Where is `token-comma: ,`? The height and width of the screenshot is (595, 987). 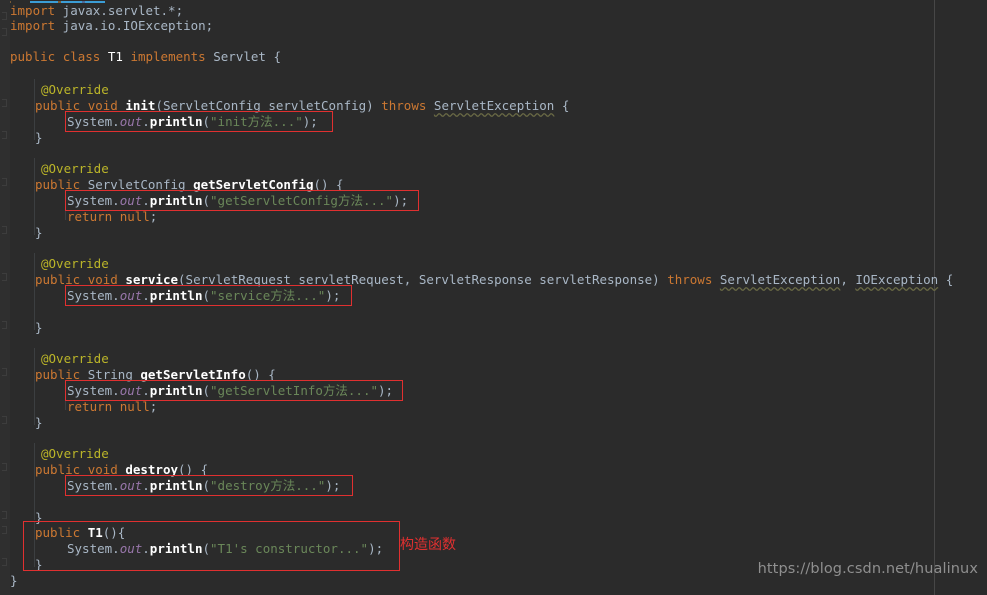 token-comma: , is located at coordinates (848, 279).